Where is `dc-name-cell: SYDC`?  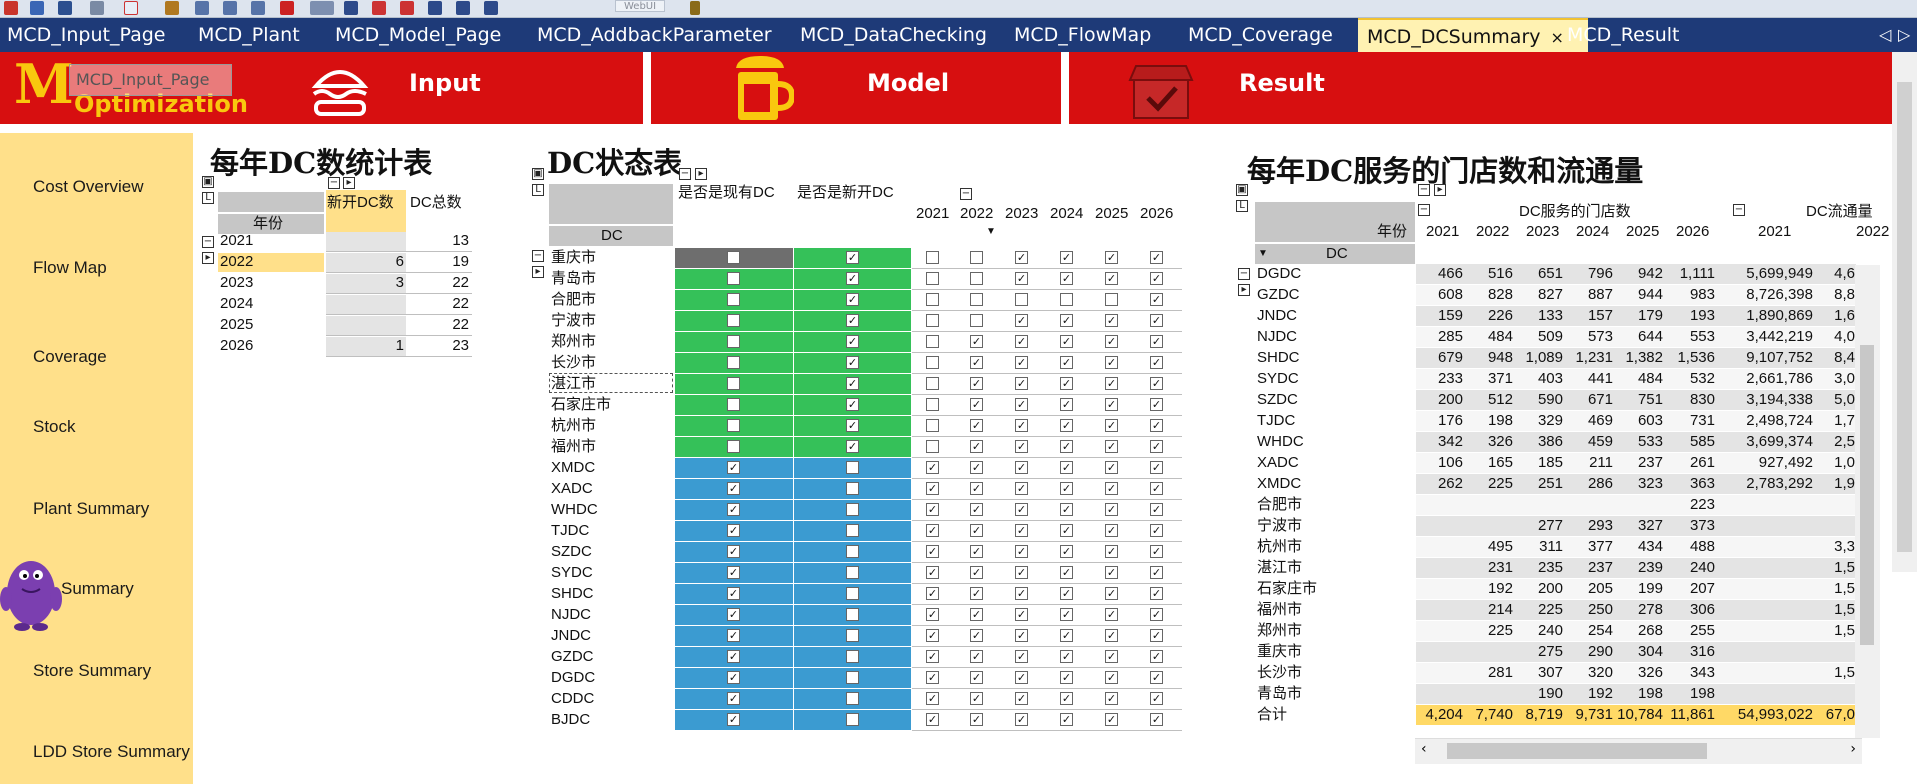 dc-name-cell: SYDC is located at coordinates (572, 573).